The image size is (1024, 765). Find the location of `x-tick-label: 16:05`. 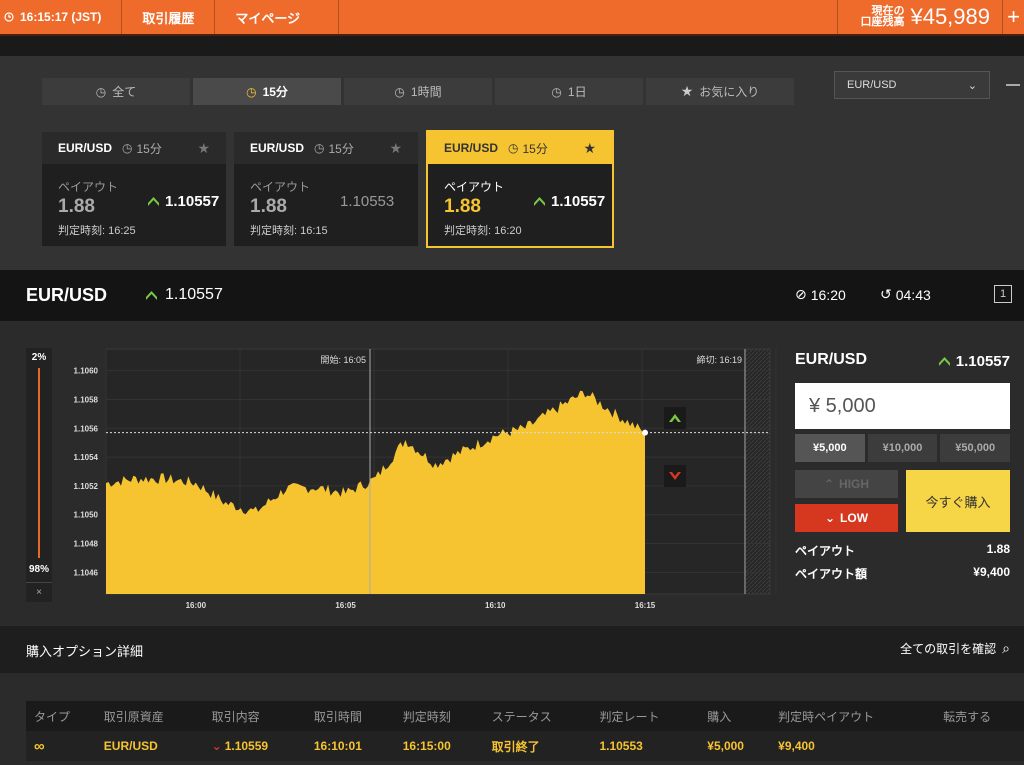

x-tick-label: 16:05 is located at coordinates (345, 605).